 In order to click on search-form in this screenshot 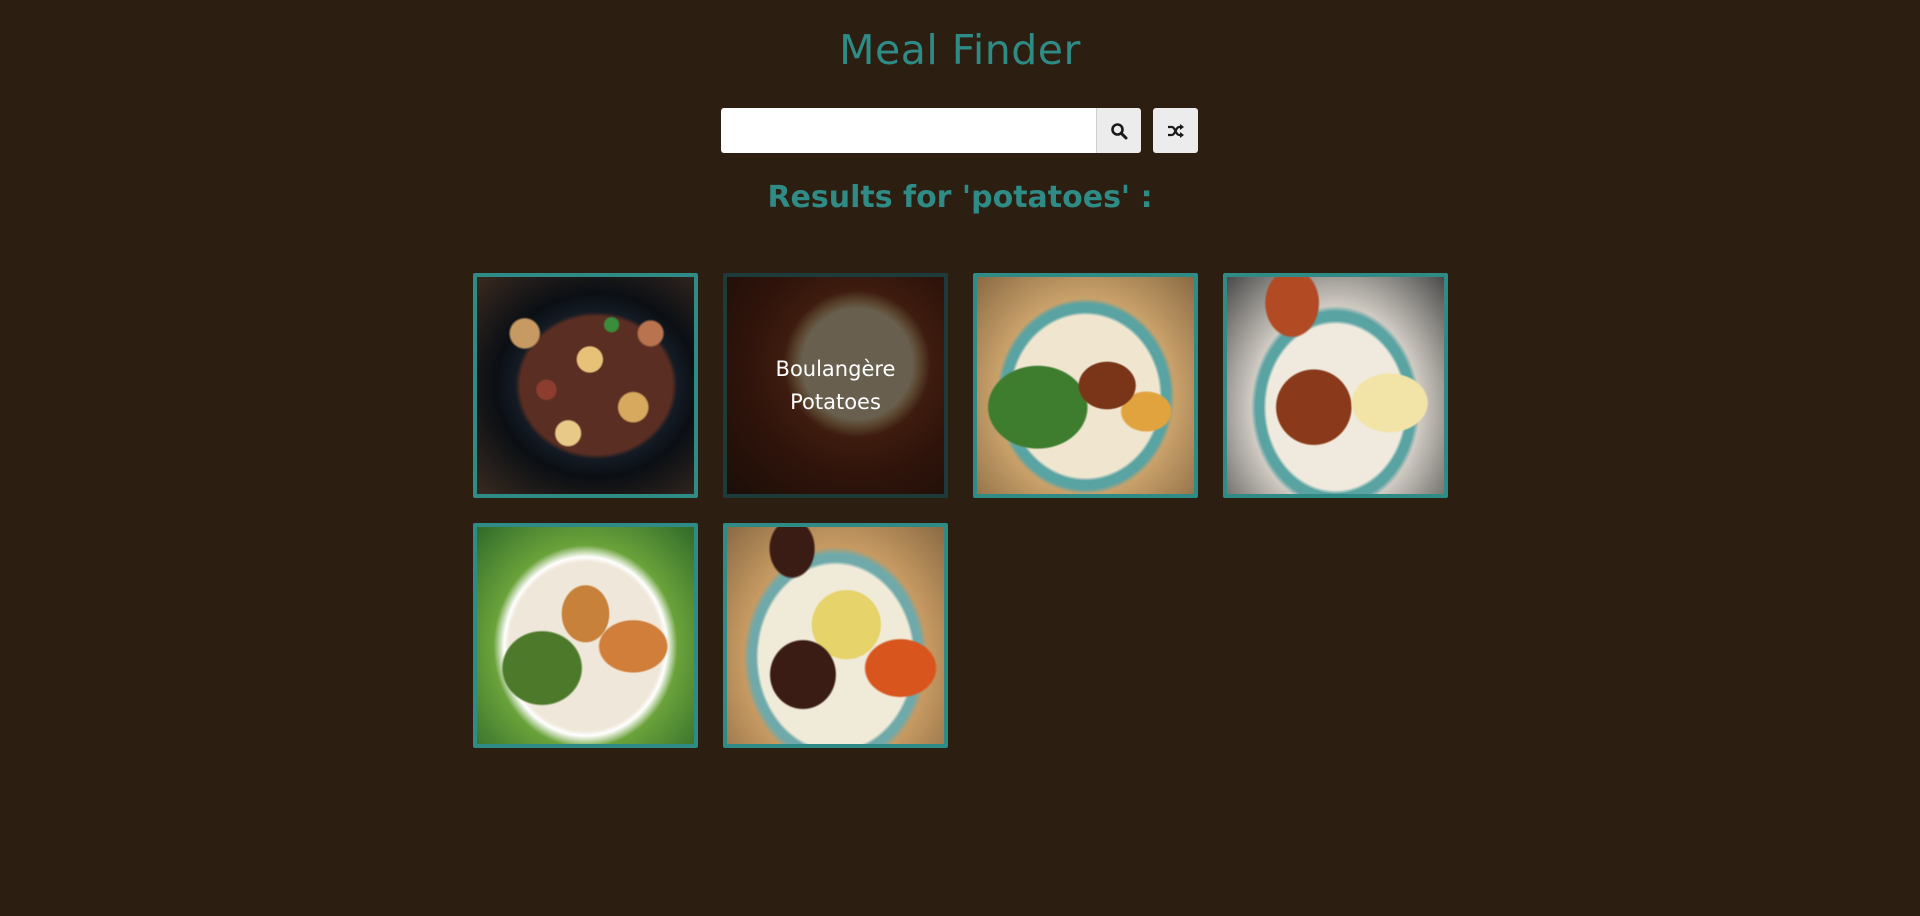, I will do `click(959, 130)`.